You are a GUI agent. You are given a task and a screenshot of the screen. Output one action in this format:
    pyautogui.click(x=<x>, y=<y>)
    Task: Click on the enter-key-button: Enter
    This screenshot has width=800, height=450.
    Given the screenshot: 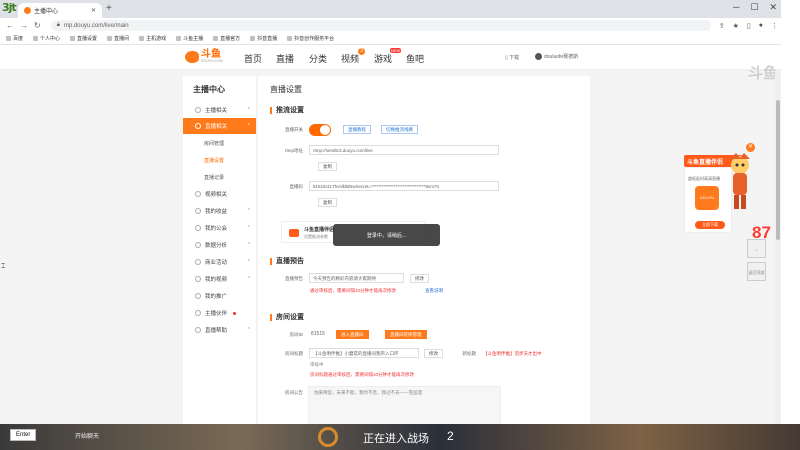 What is the action you would take?
    pyautogui.click(x=23, y=435)
    